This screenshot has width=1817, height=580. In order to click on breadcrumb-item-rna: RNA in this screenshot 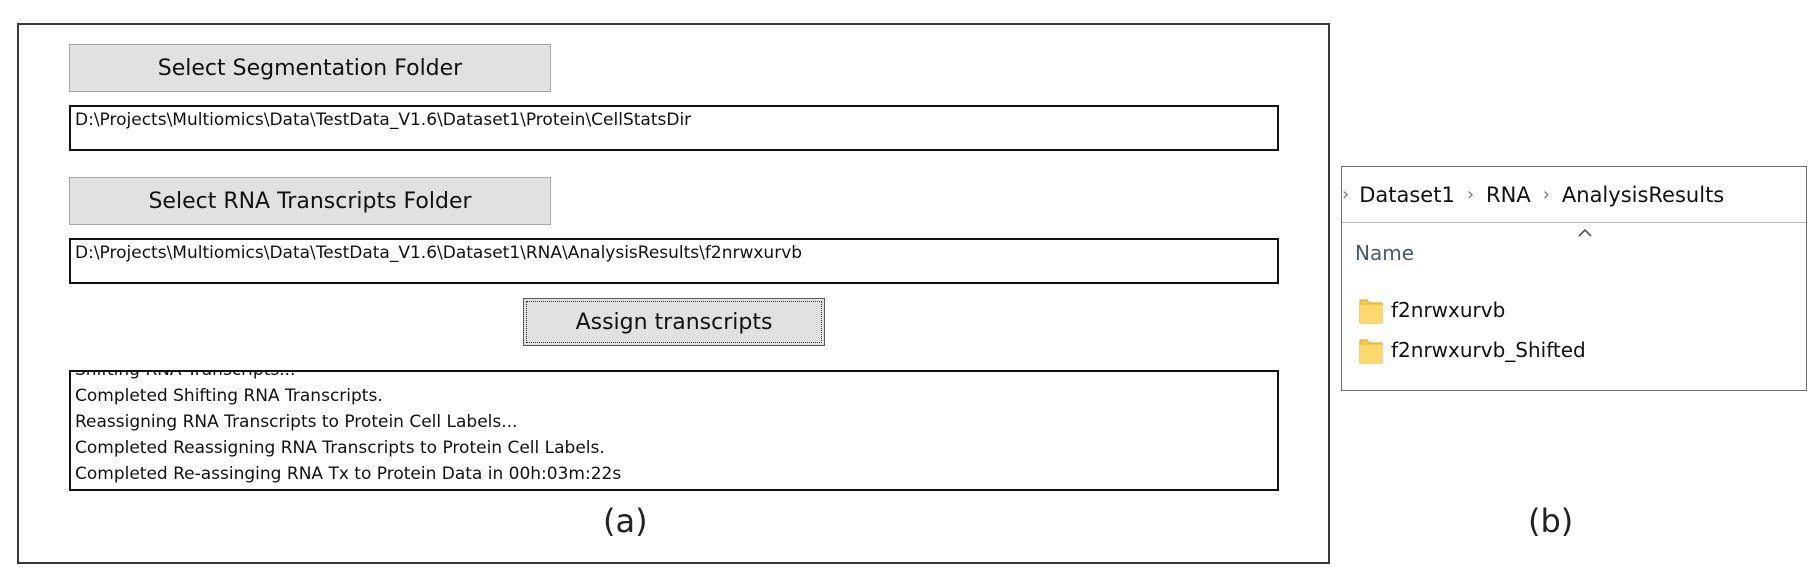, I will do `click(1508, 195)`.